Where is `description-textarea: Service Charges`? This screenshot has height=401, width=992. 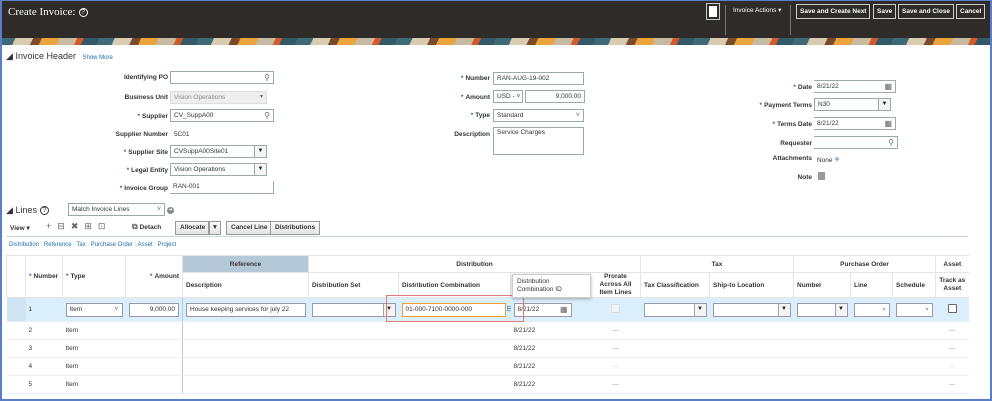
description-textarea: Service Charges is located at coordinates (538, 141).